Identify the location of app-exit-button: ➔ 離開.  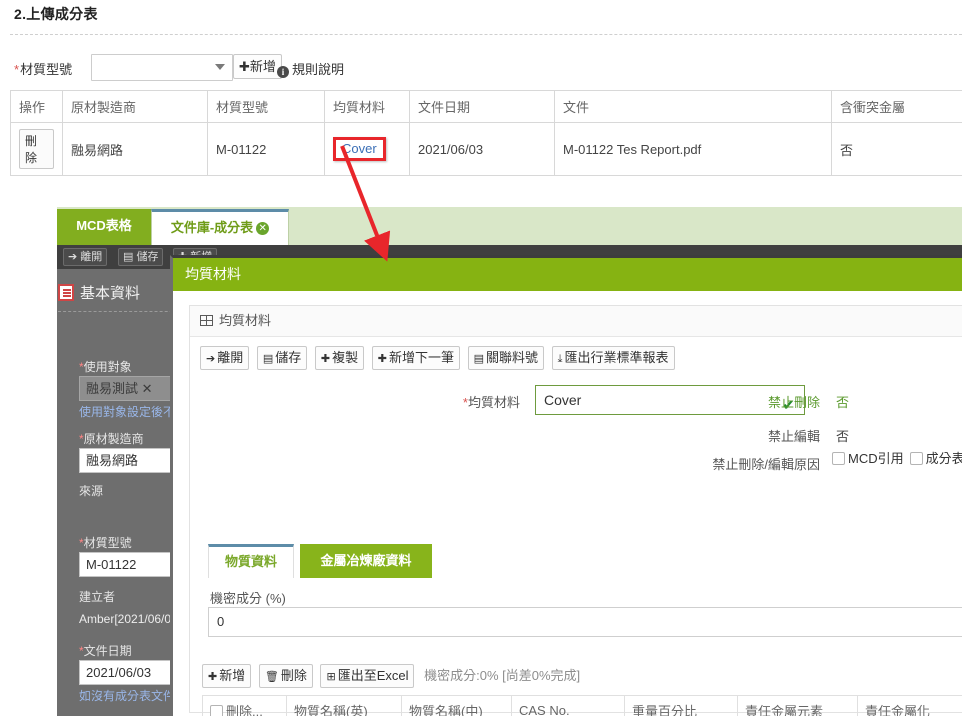
(85, 257).